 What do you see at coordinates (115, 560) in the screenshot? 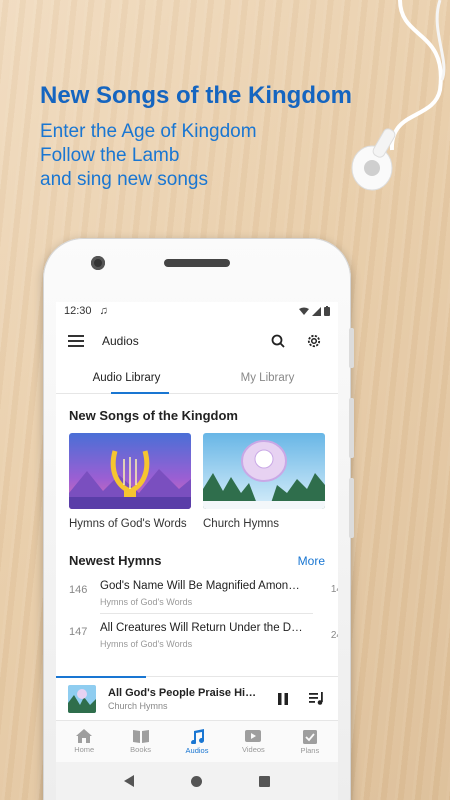
I see `newest-hymns-title: Newest Hymns` at bounding box center [115, 560].